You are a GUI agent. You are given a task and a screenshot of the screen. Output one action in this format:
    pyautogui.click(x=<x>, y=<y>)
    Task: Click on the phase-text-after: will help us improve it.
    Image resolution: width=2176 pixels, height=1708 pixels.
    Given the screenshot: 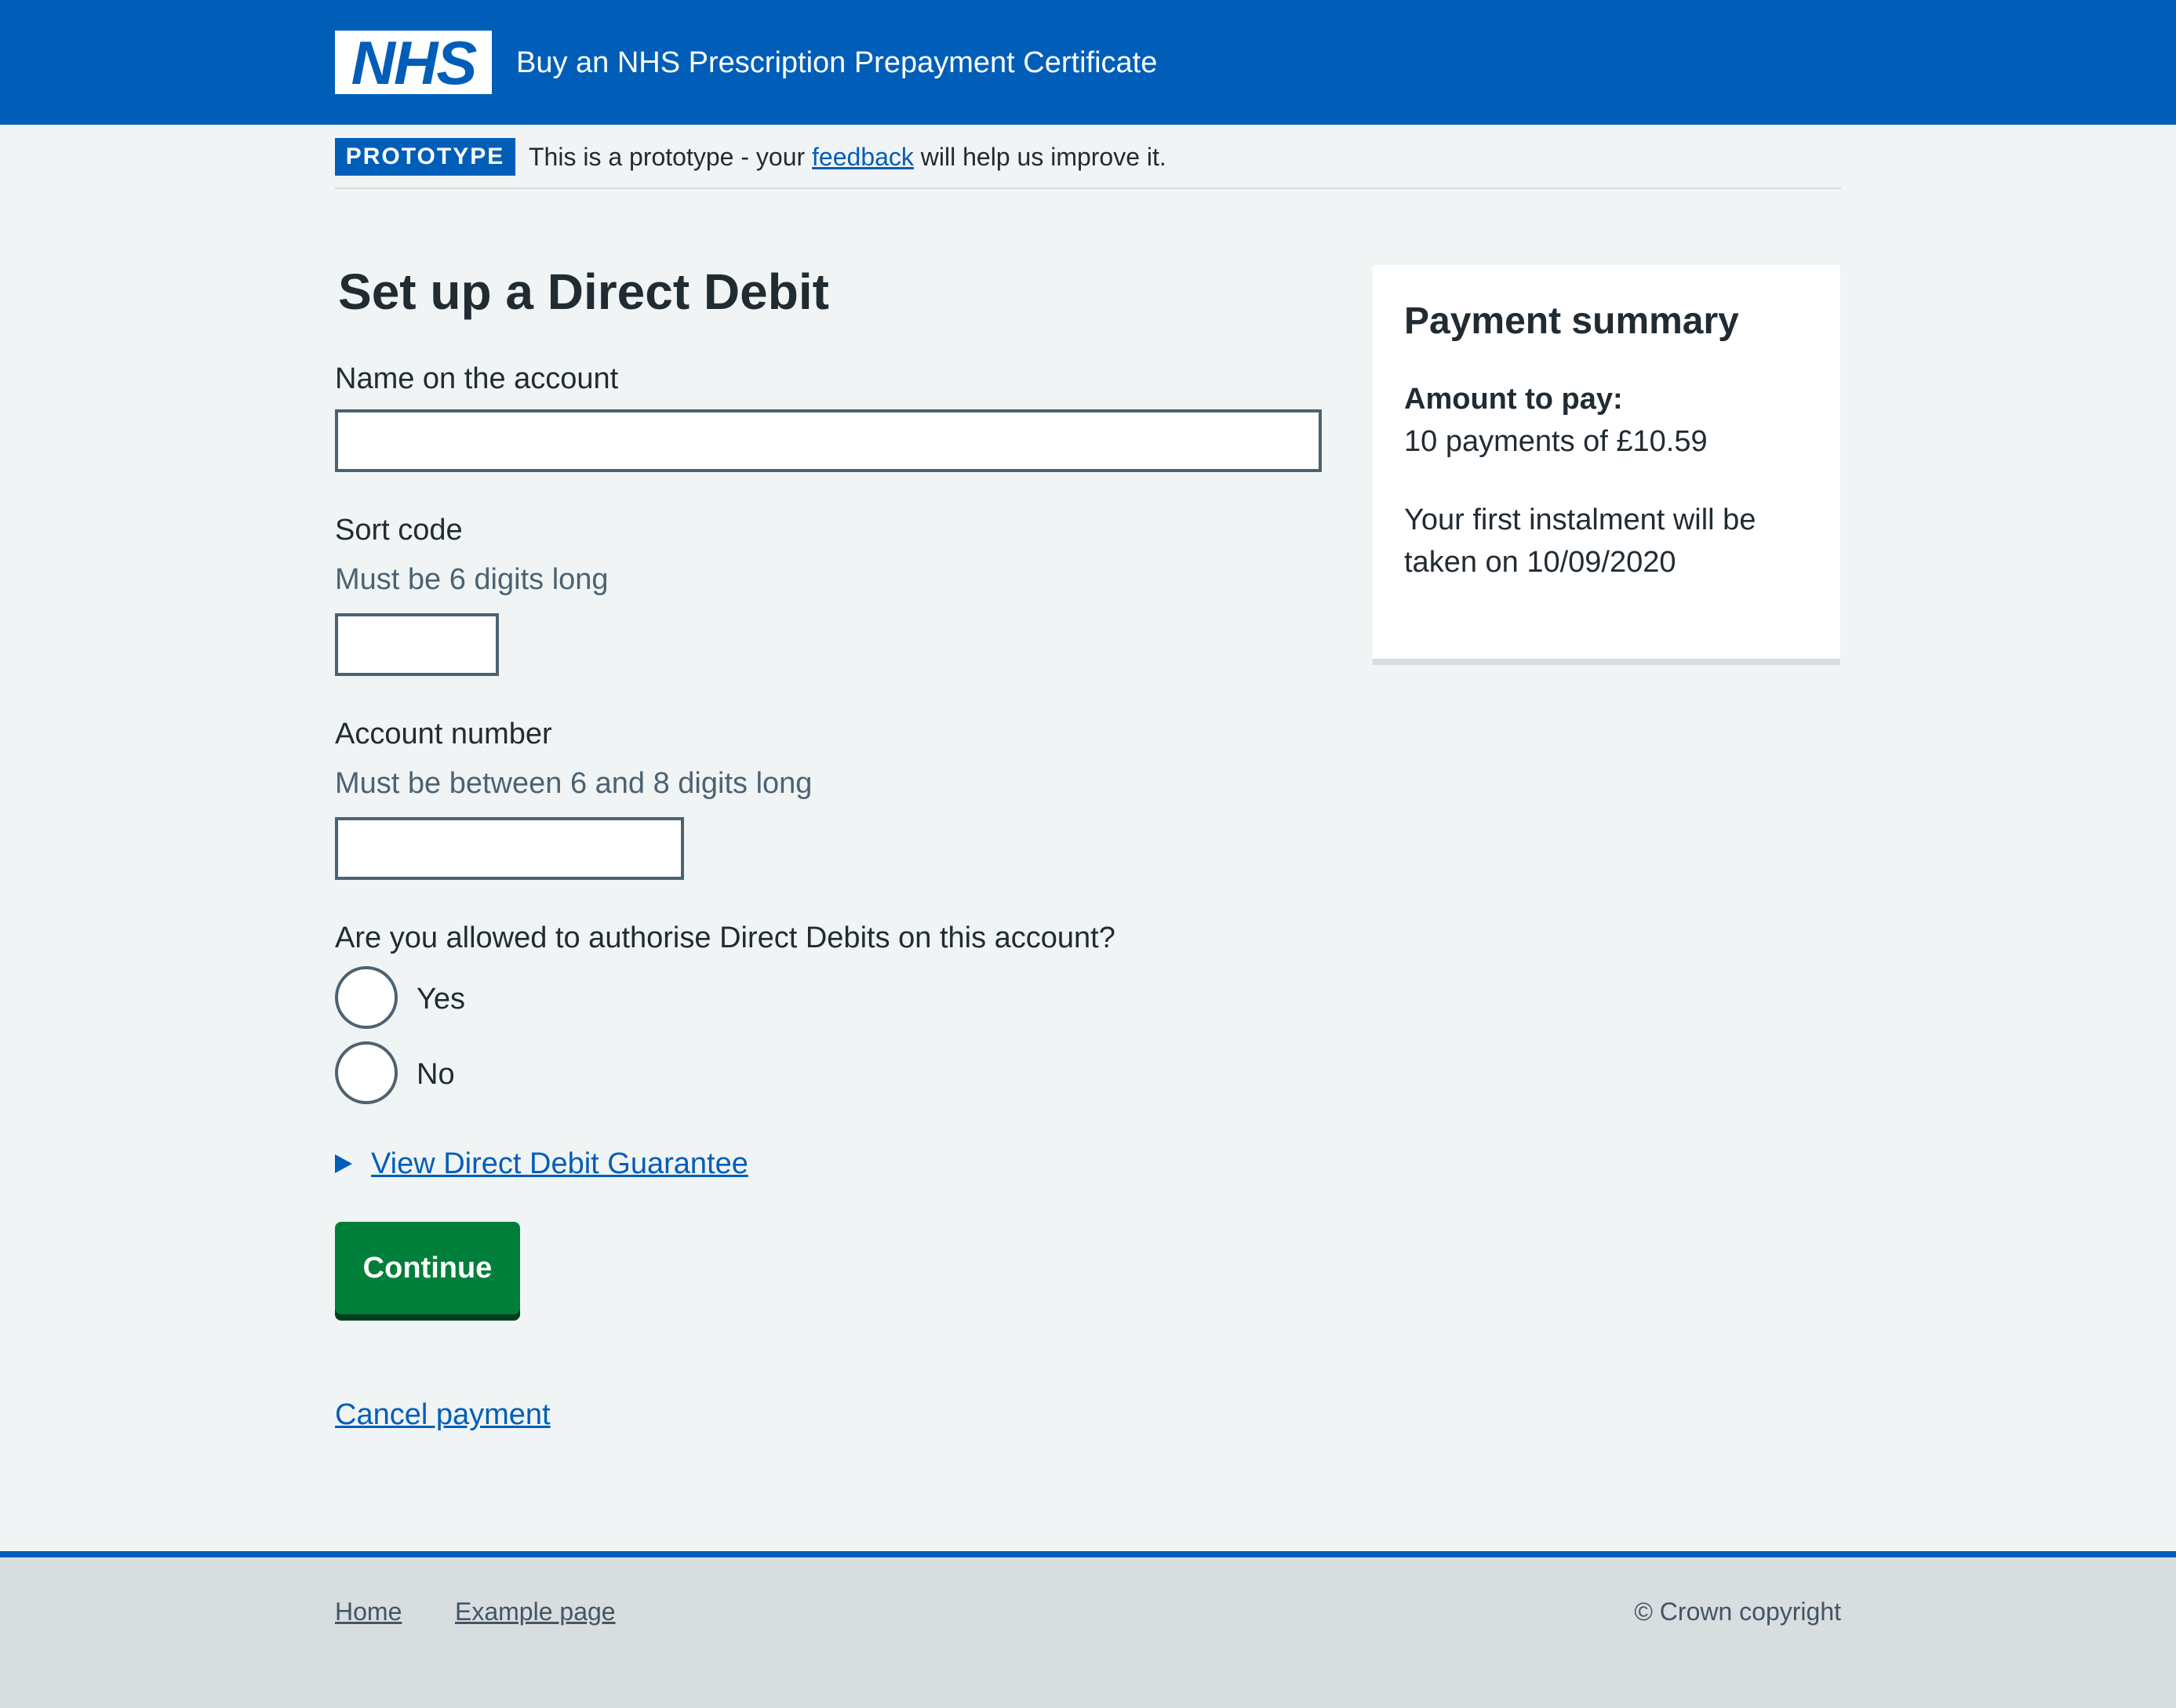 What is the action you would take?
    pyautogui.click(x=1039, y=157)
    